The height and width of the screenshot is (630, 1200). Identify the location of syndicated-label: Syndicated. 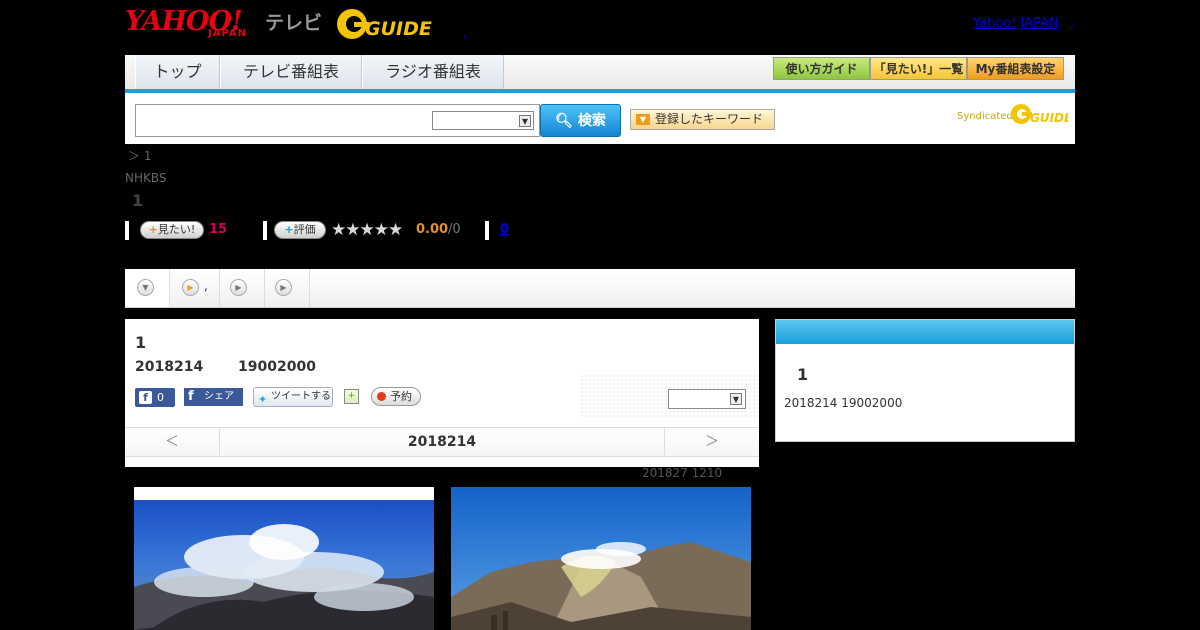
(985, 116).